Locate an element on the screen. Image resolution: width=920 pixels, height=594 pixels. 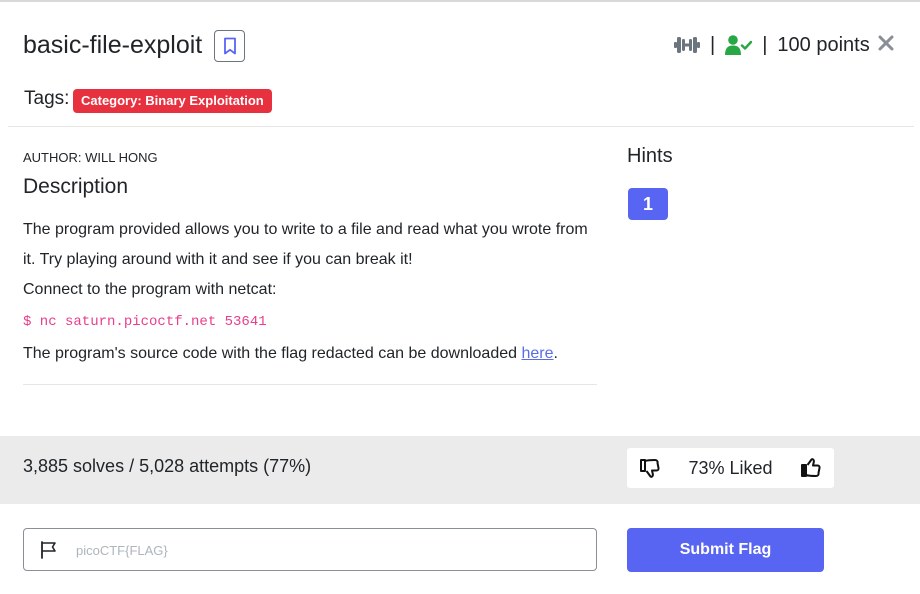
description-divider is located at coordinates (310, 384).